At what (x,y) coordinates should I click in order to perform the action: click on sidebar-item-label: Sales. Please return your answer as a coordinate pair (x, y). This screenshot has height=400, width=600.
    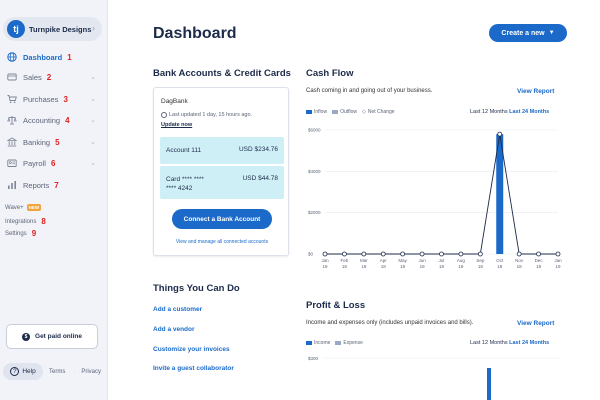
    Looking at the image, I should click on (32, 77).